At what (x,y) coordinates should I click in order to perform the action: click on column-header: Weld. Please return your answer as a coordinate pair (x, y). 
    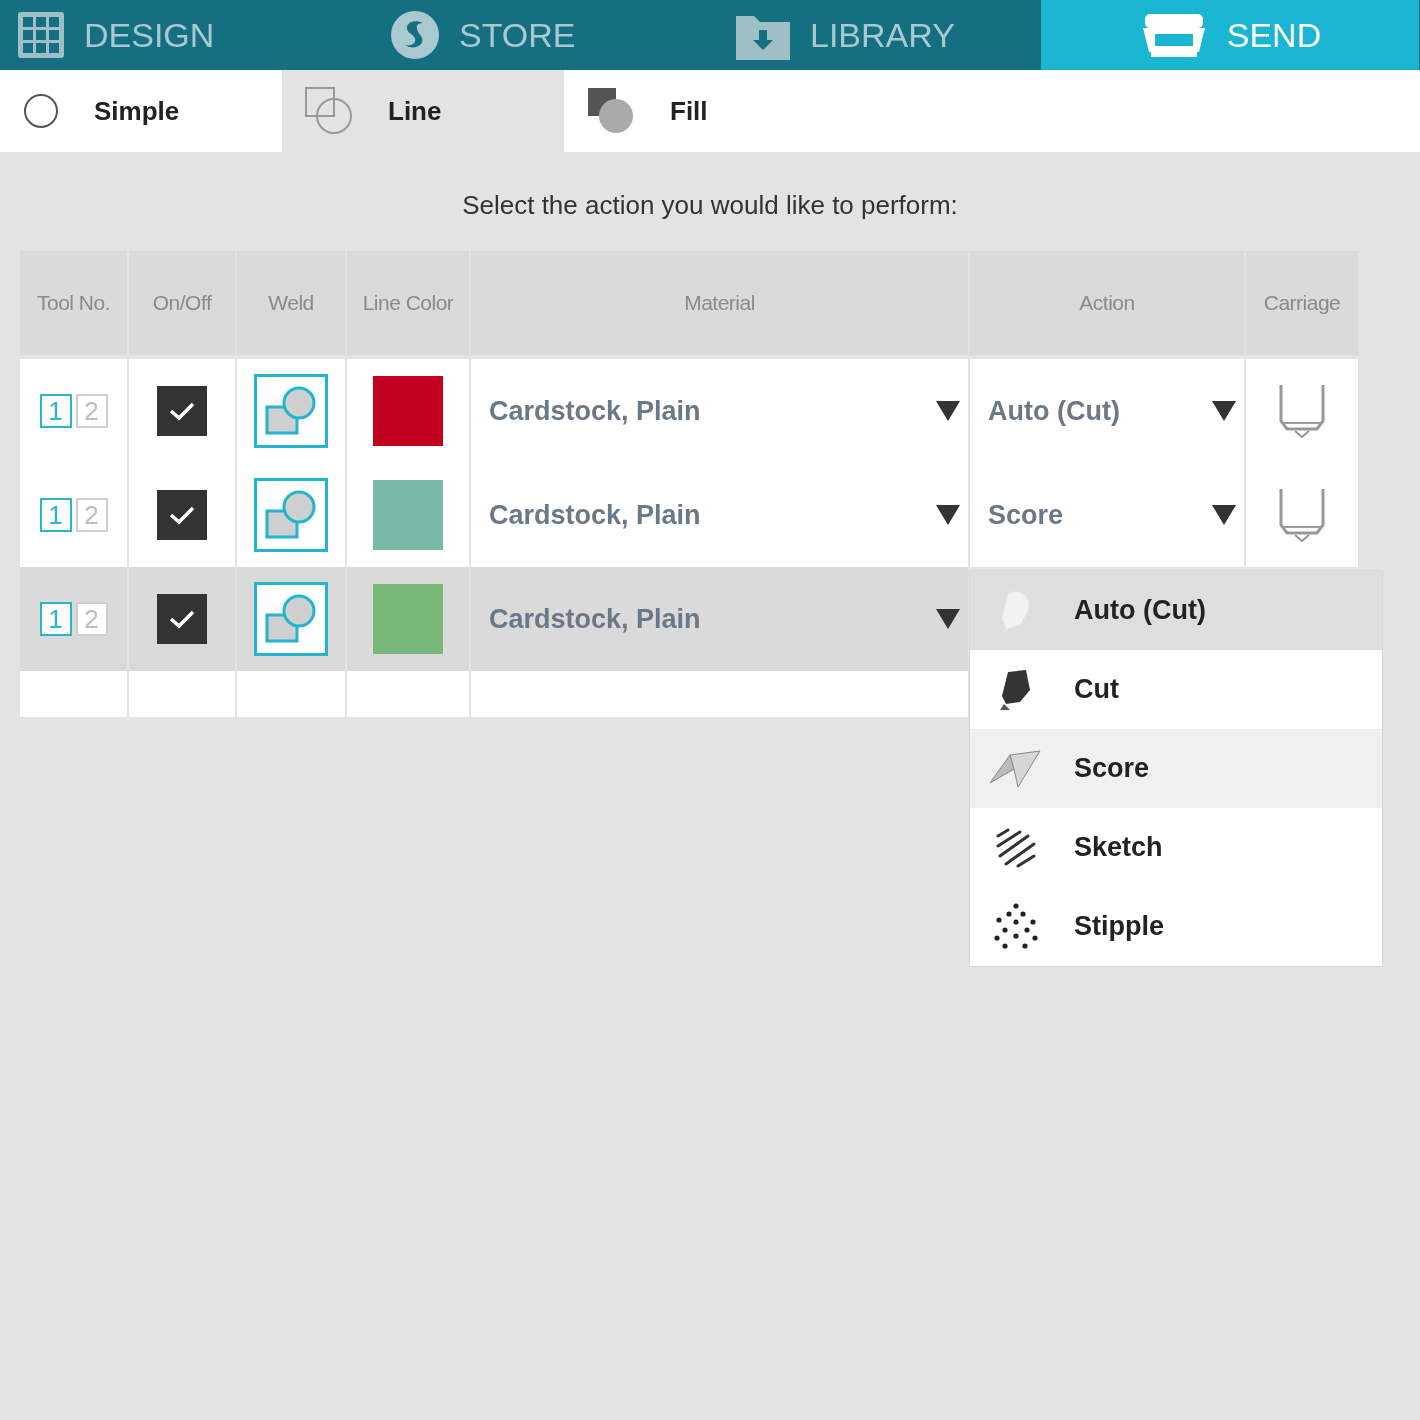
    Looking at the image, I should click on (291, 303).